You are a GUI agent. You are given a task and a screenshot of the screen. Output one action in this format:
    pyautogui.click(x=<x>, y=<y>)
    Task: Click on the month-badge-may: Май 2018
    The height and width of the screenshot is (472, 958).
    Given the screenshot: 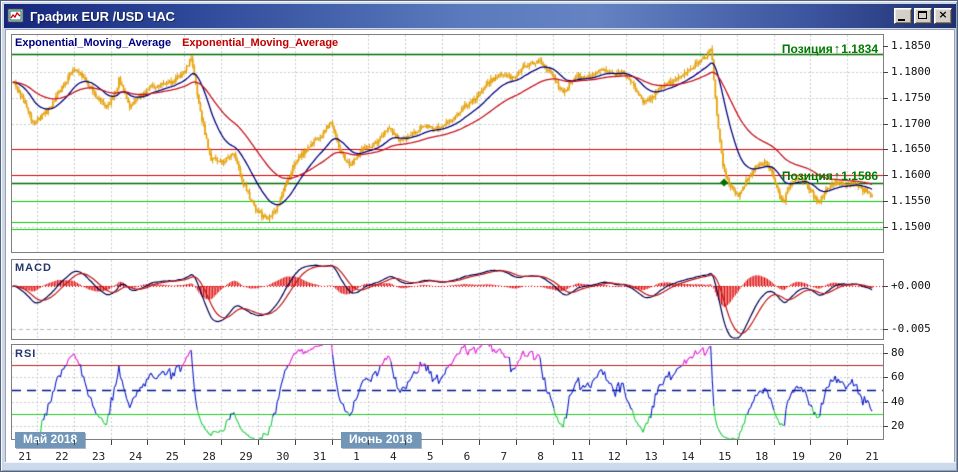 What is the action you would take?
    pyautogui.click(x=50, y=440)
    